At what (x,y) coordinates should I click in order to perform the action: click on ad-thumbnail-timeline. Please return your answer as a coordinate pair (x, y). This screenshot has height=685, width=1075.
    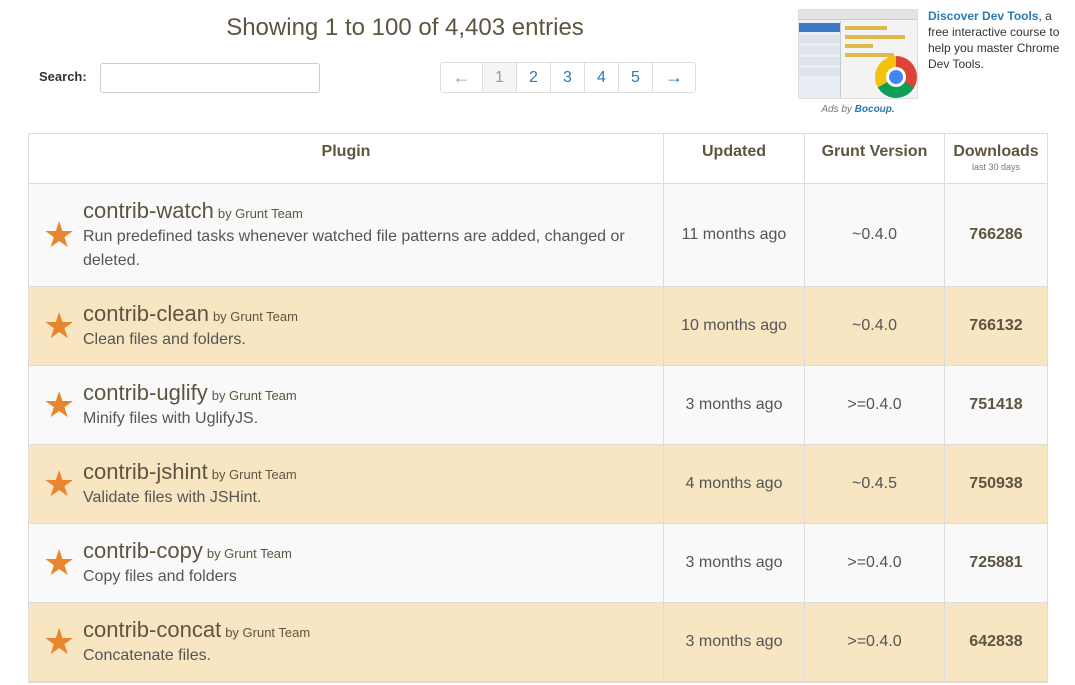
    Looking at the image, I should click on (880, 44).